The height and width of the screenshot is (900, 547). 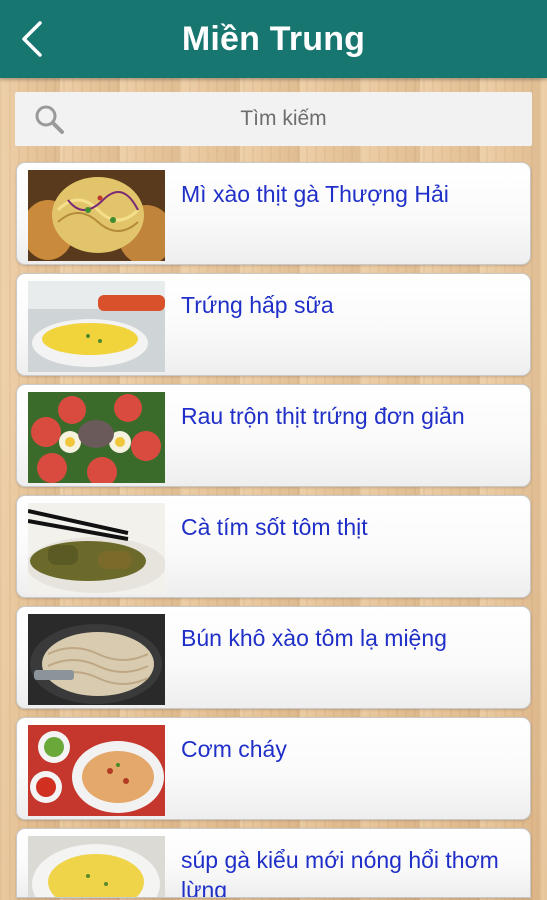 I want to click on search-input, so click(x=273, y=119).